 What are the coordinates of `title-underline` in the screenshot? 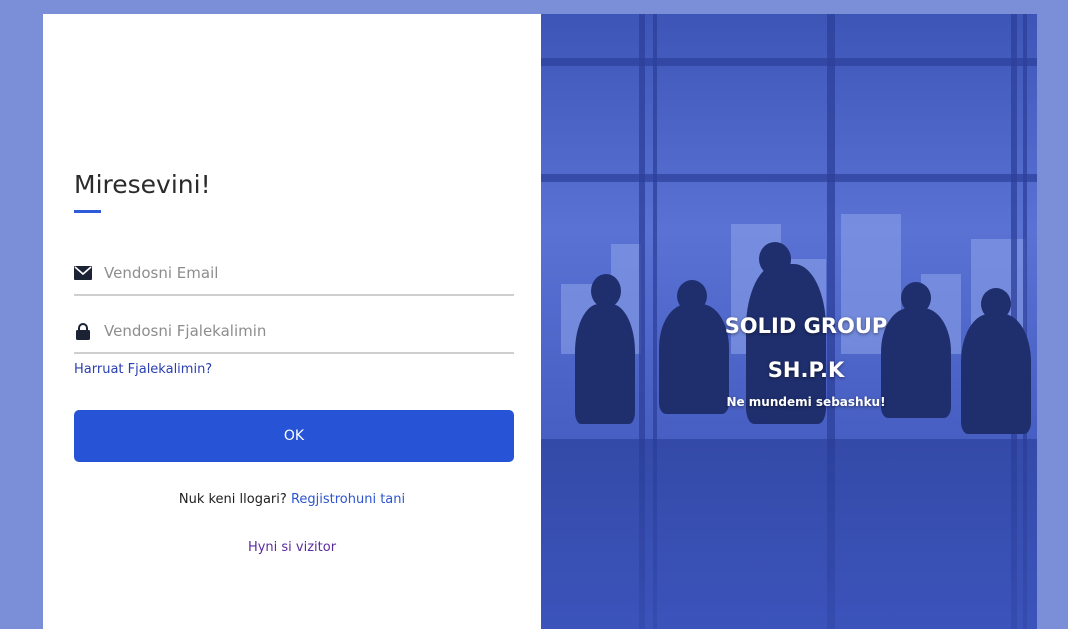 It's located at (87, 211).